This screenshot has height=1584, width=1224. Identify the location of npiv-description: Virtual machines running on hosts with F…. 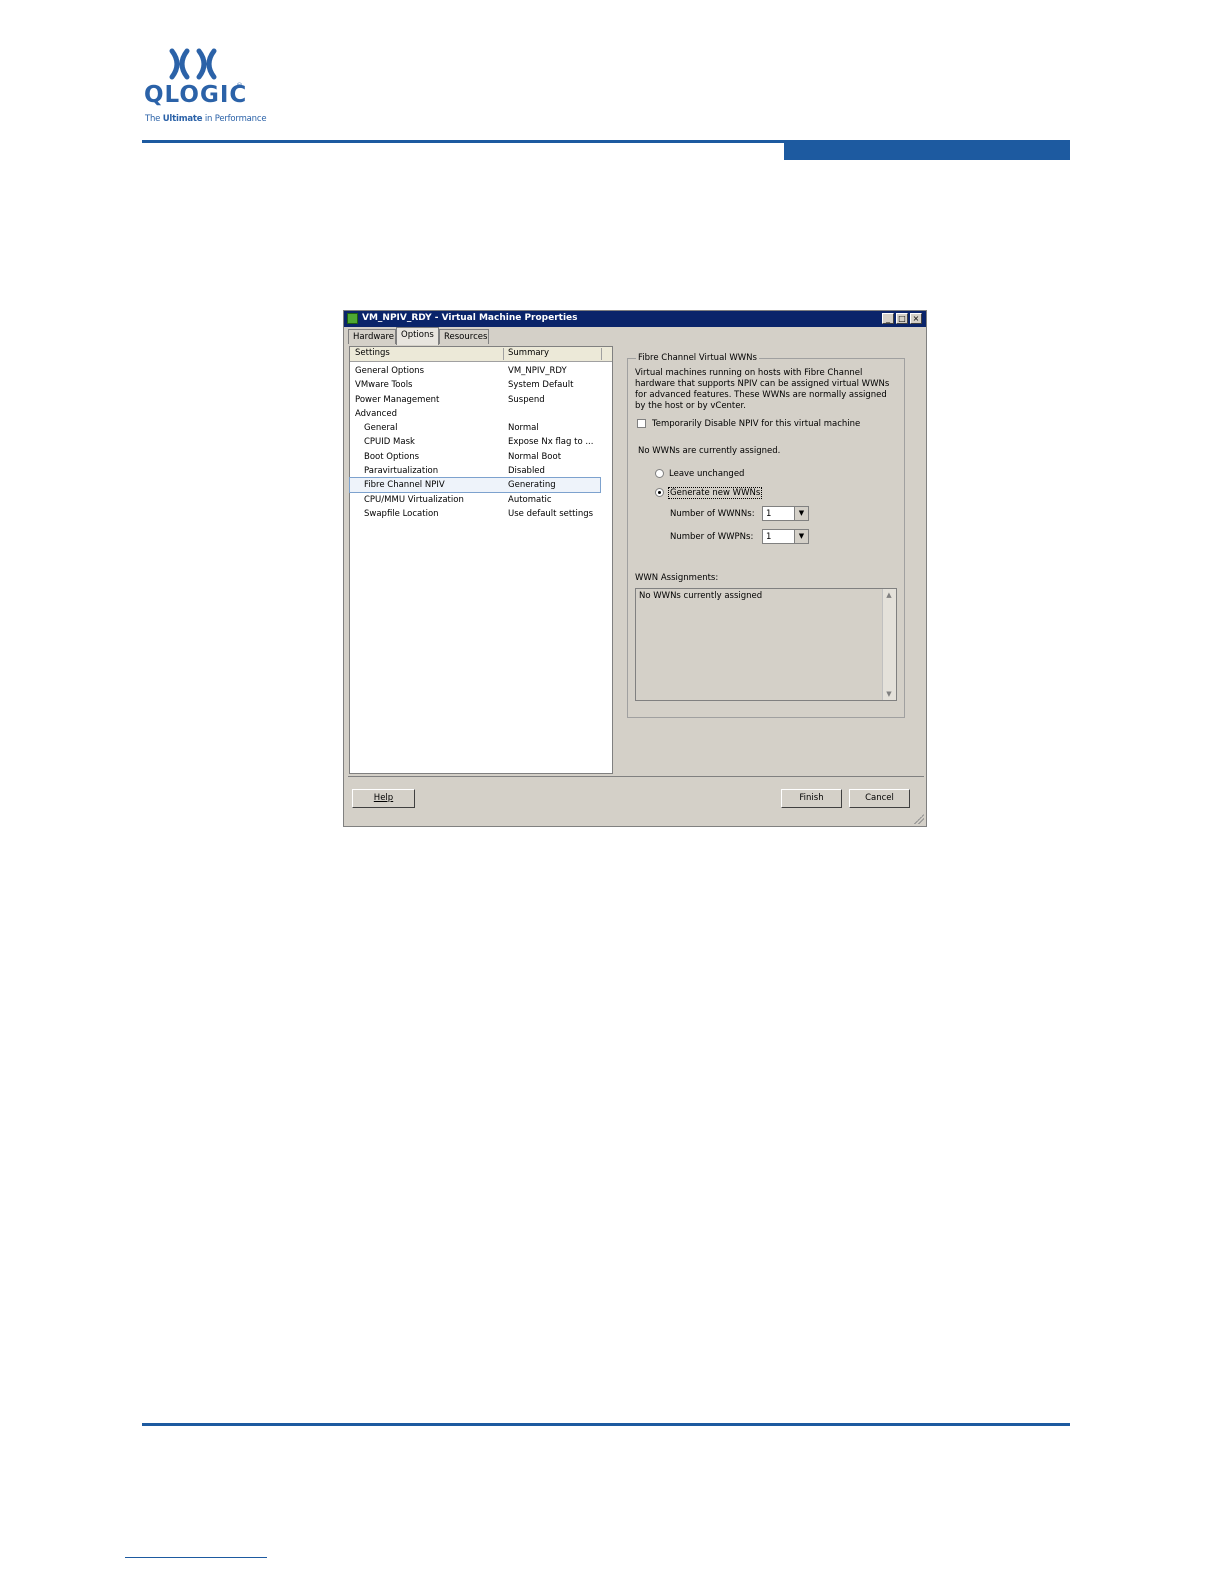
(762, 389).